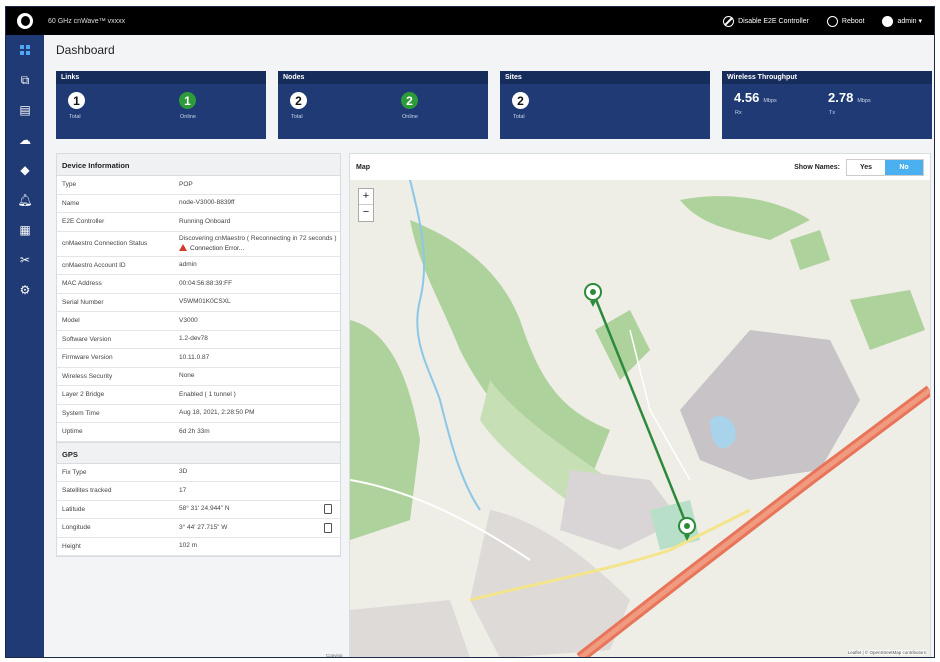 The height and width of the screenshot is (662, 940). What do you see at coordinates (904, 167) in the screenshot?
I see `show-names-no: No` at bounding box center [904, 167].